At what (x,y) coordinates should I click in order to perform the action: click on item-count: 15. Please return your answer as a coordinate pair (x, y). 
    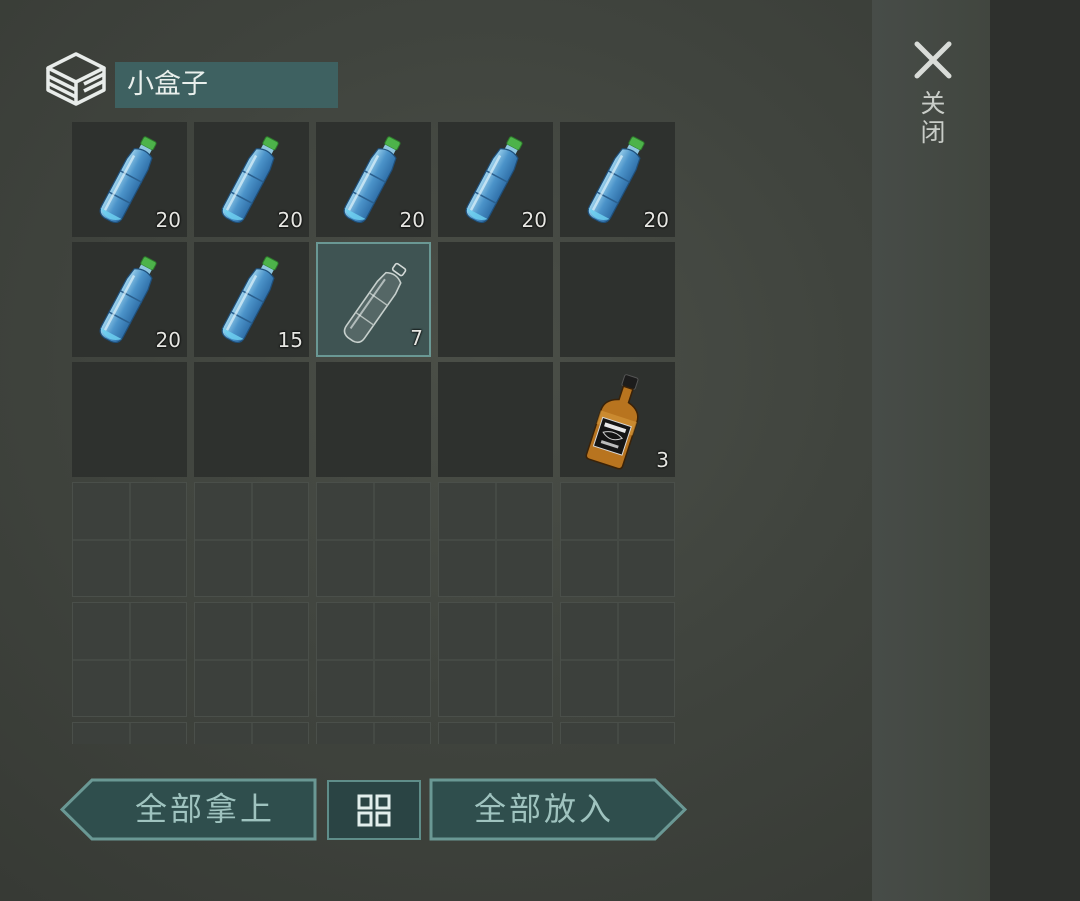
    Looking at the image, I should click on (290, 340).